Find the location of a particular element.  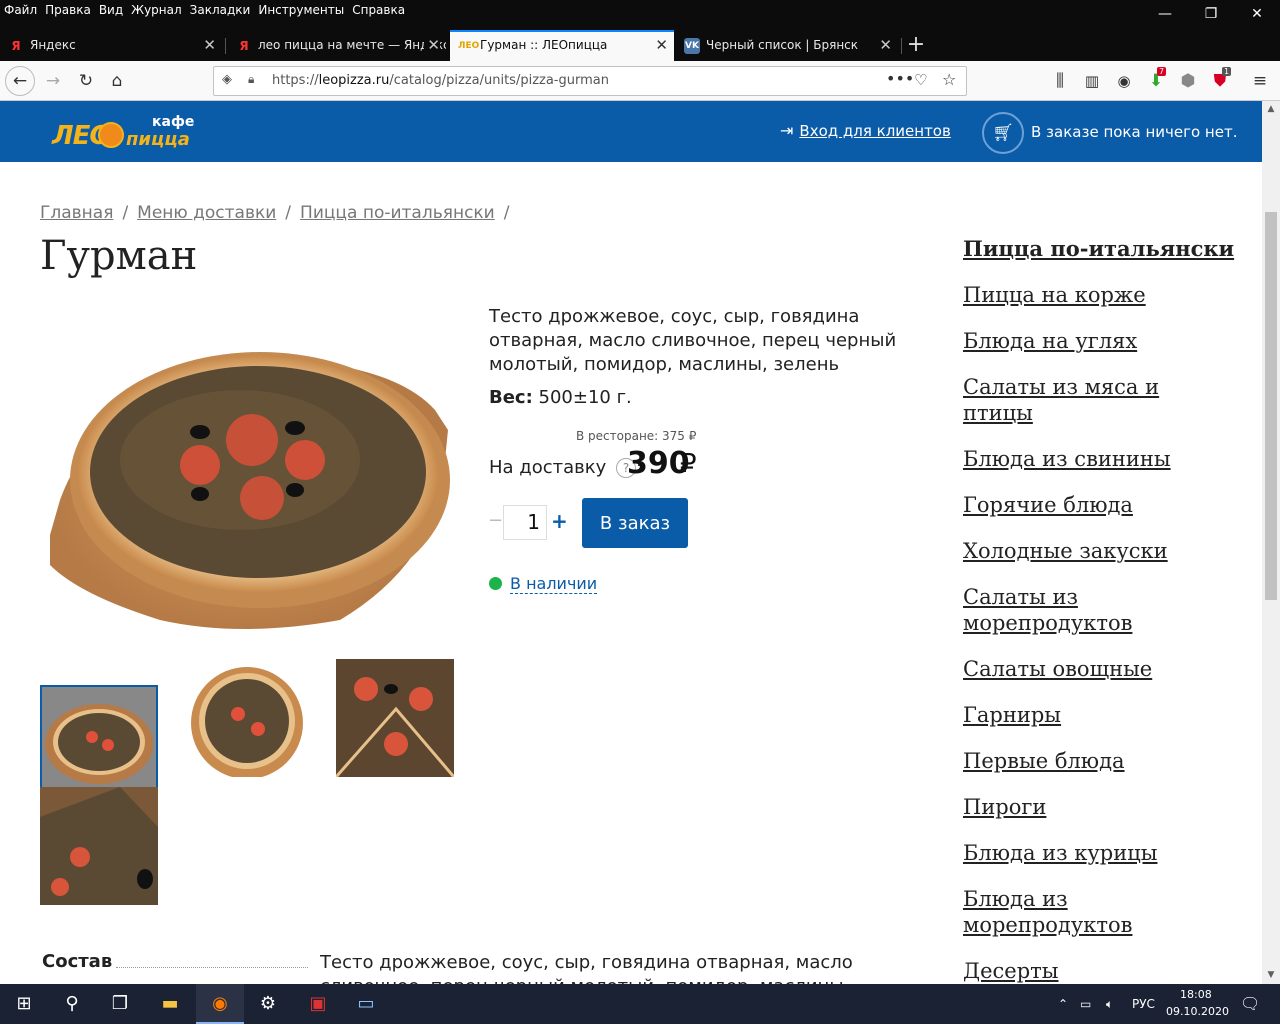

task-view-icon: ❐ is located at coordinates (120, 1004).